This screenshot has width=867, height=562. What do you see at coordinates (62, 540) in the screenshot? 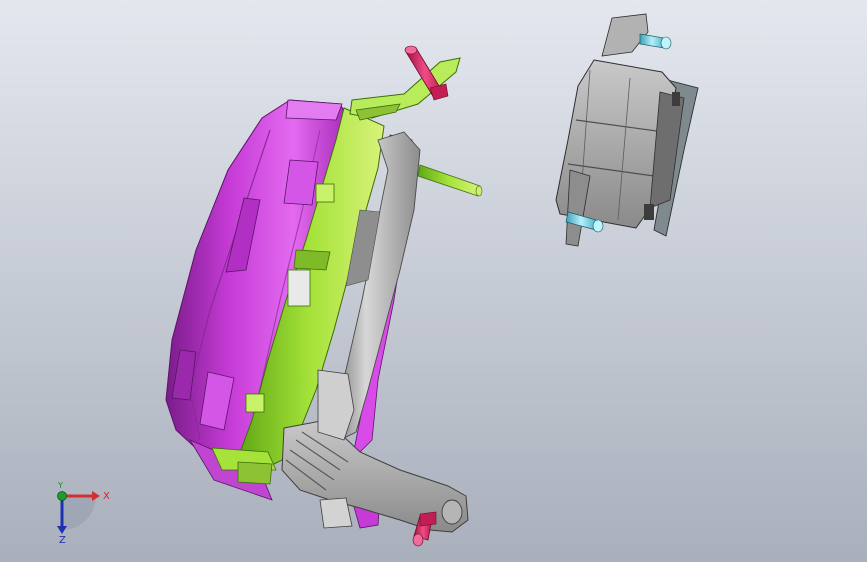
I see `z-axis-label: Z` at bounding box center [62, 540].